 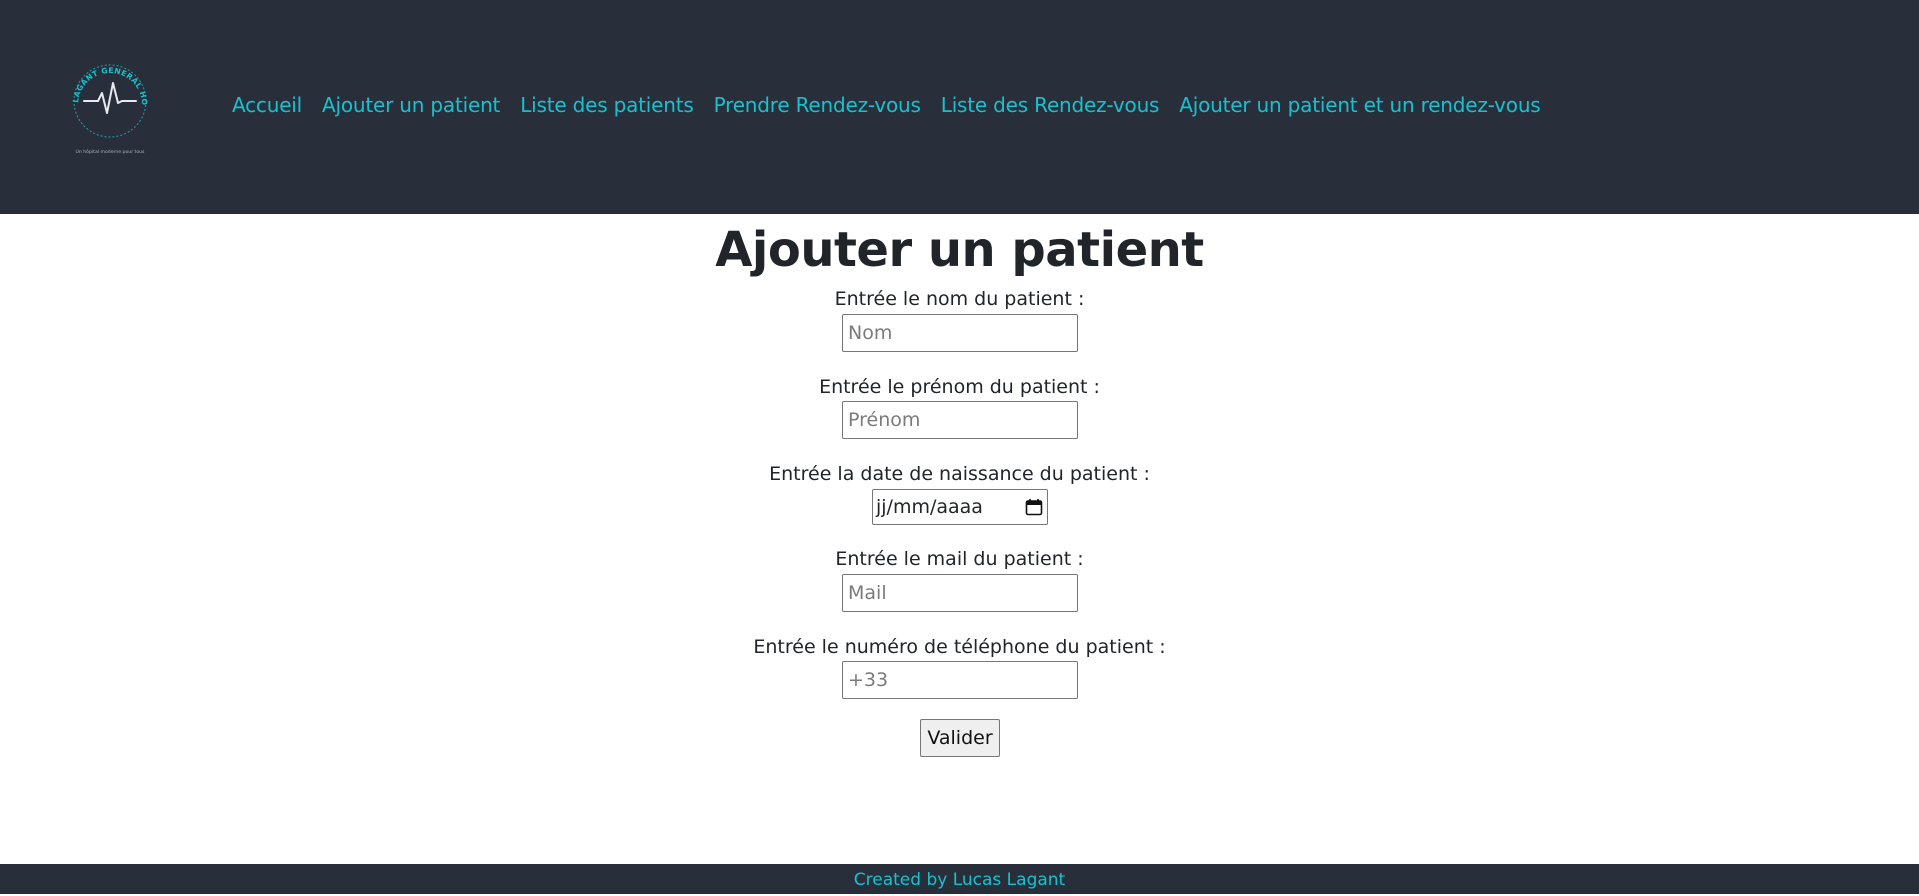 What do you see at coordinates (817, 105) in the screenshot?
I see `nav-item-prendre-rendez-vous: Prendre Rendez-vous` at bounding box center [817, 105].